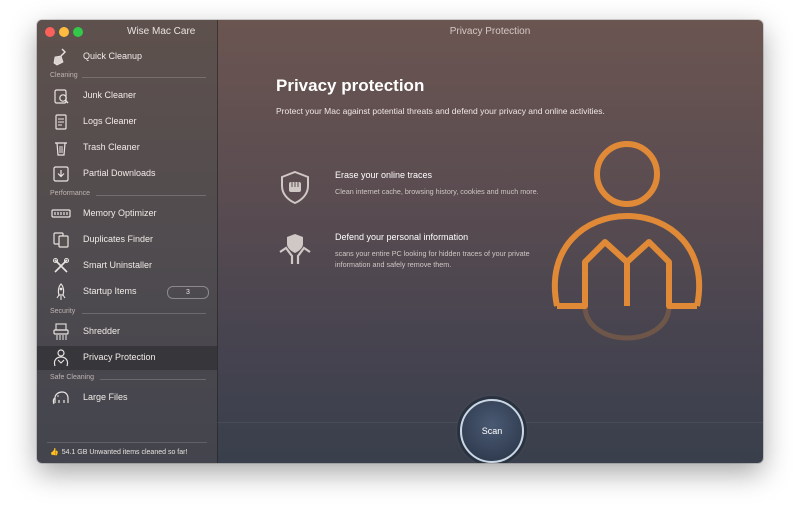  I want to click on sidebar-item-partial-downloads: Partial Downloads, so click(127, 174).